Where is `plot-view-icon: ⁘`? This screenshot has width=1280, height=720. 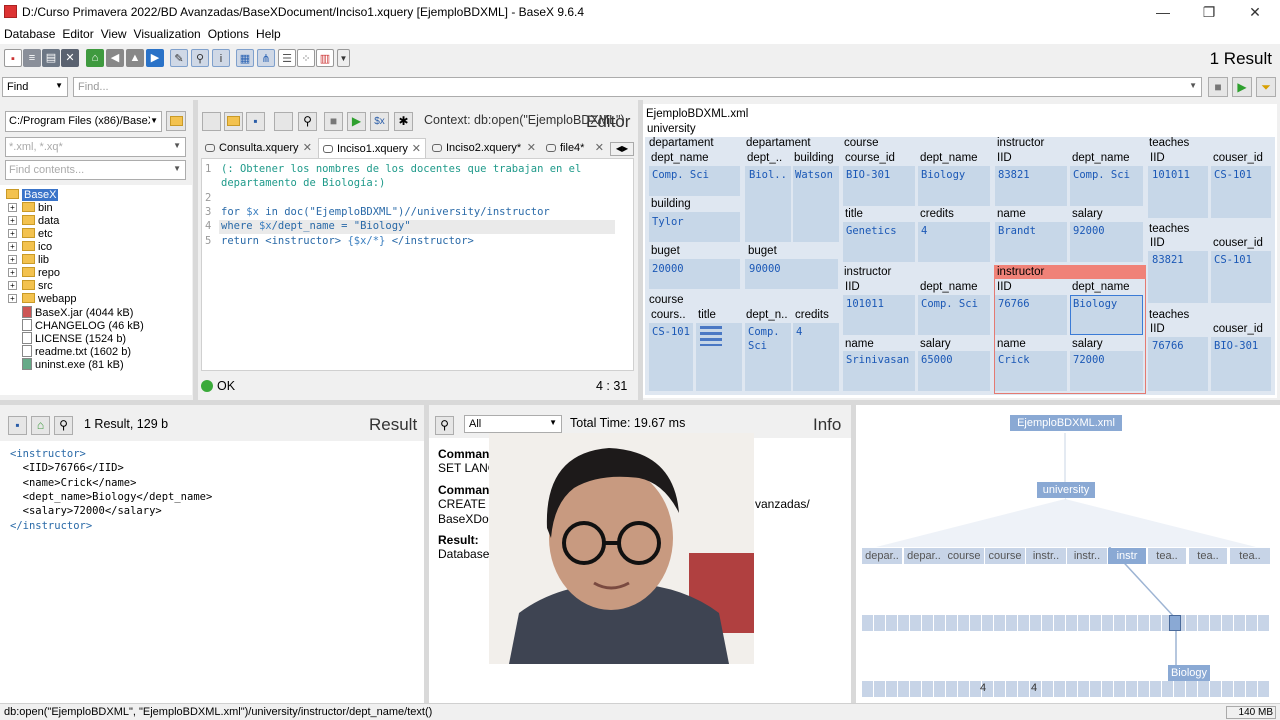 plot-view-icon: ⁘ is located at coordinates (306, 58).